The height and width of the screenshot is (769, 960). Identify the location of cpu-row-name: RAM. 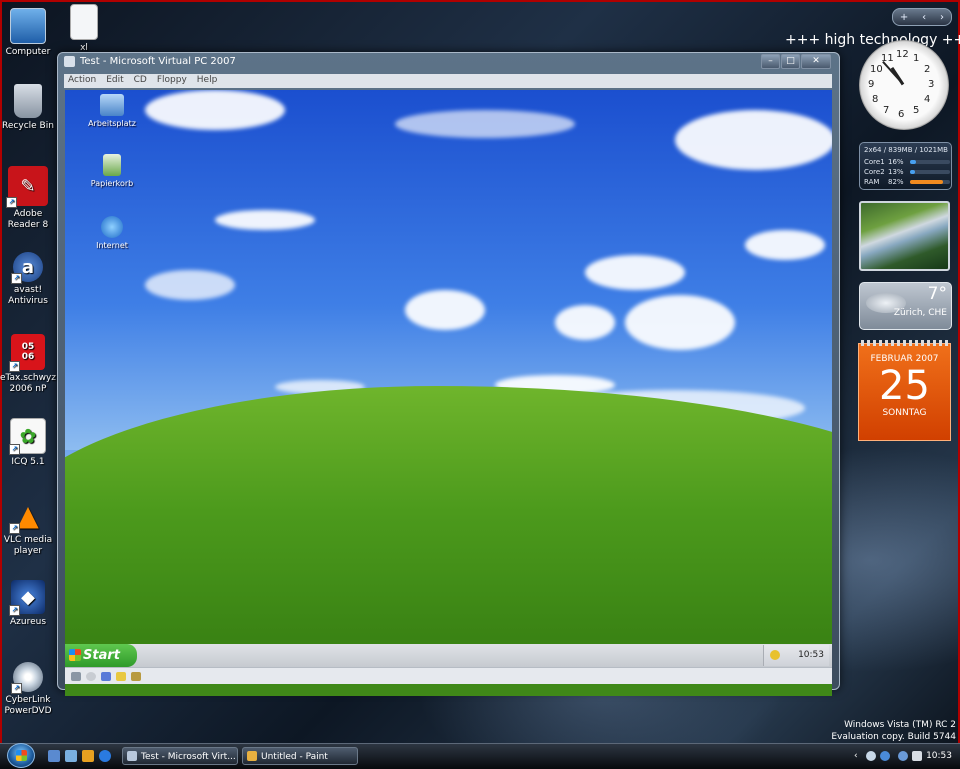
(872, 181).